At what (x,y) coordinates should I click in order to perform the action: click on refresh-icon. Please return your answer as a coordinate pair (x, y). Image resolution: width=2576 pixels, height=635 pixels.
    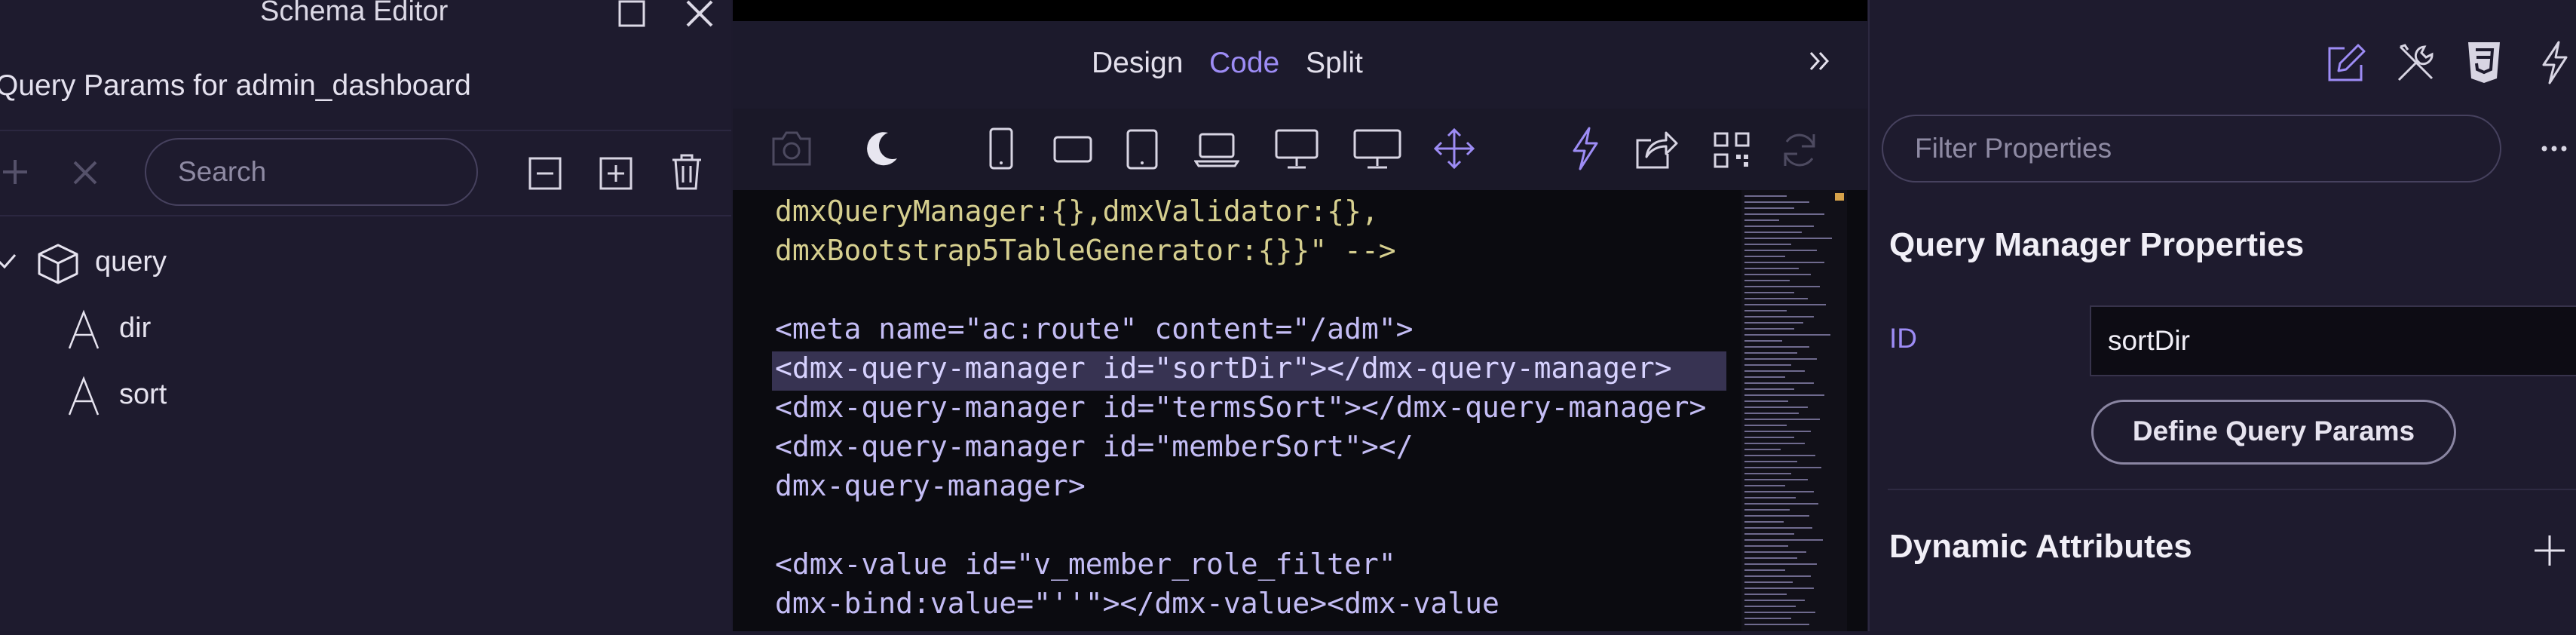
    Looking at the image, I should click on (1799, 150).